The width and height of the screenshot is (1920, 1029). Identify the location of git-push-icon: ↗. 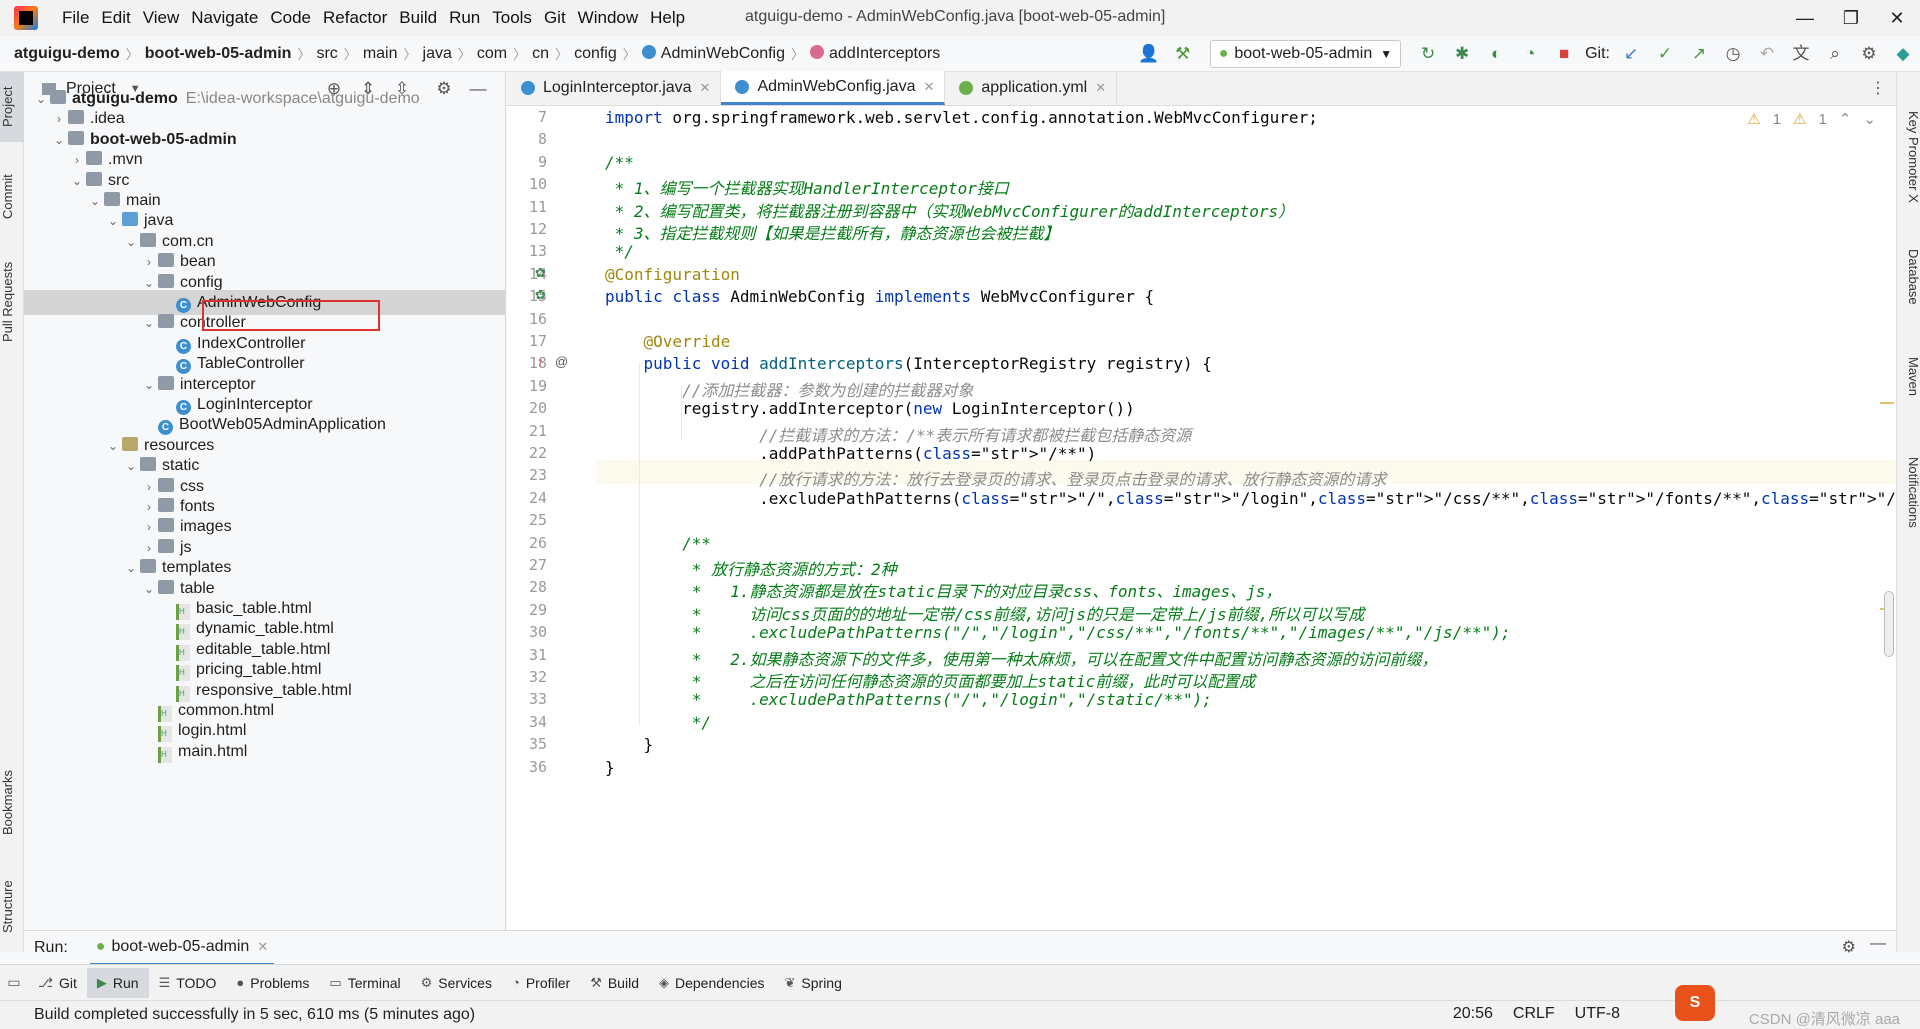
(1699, 54).